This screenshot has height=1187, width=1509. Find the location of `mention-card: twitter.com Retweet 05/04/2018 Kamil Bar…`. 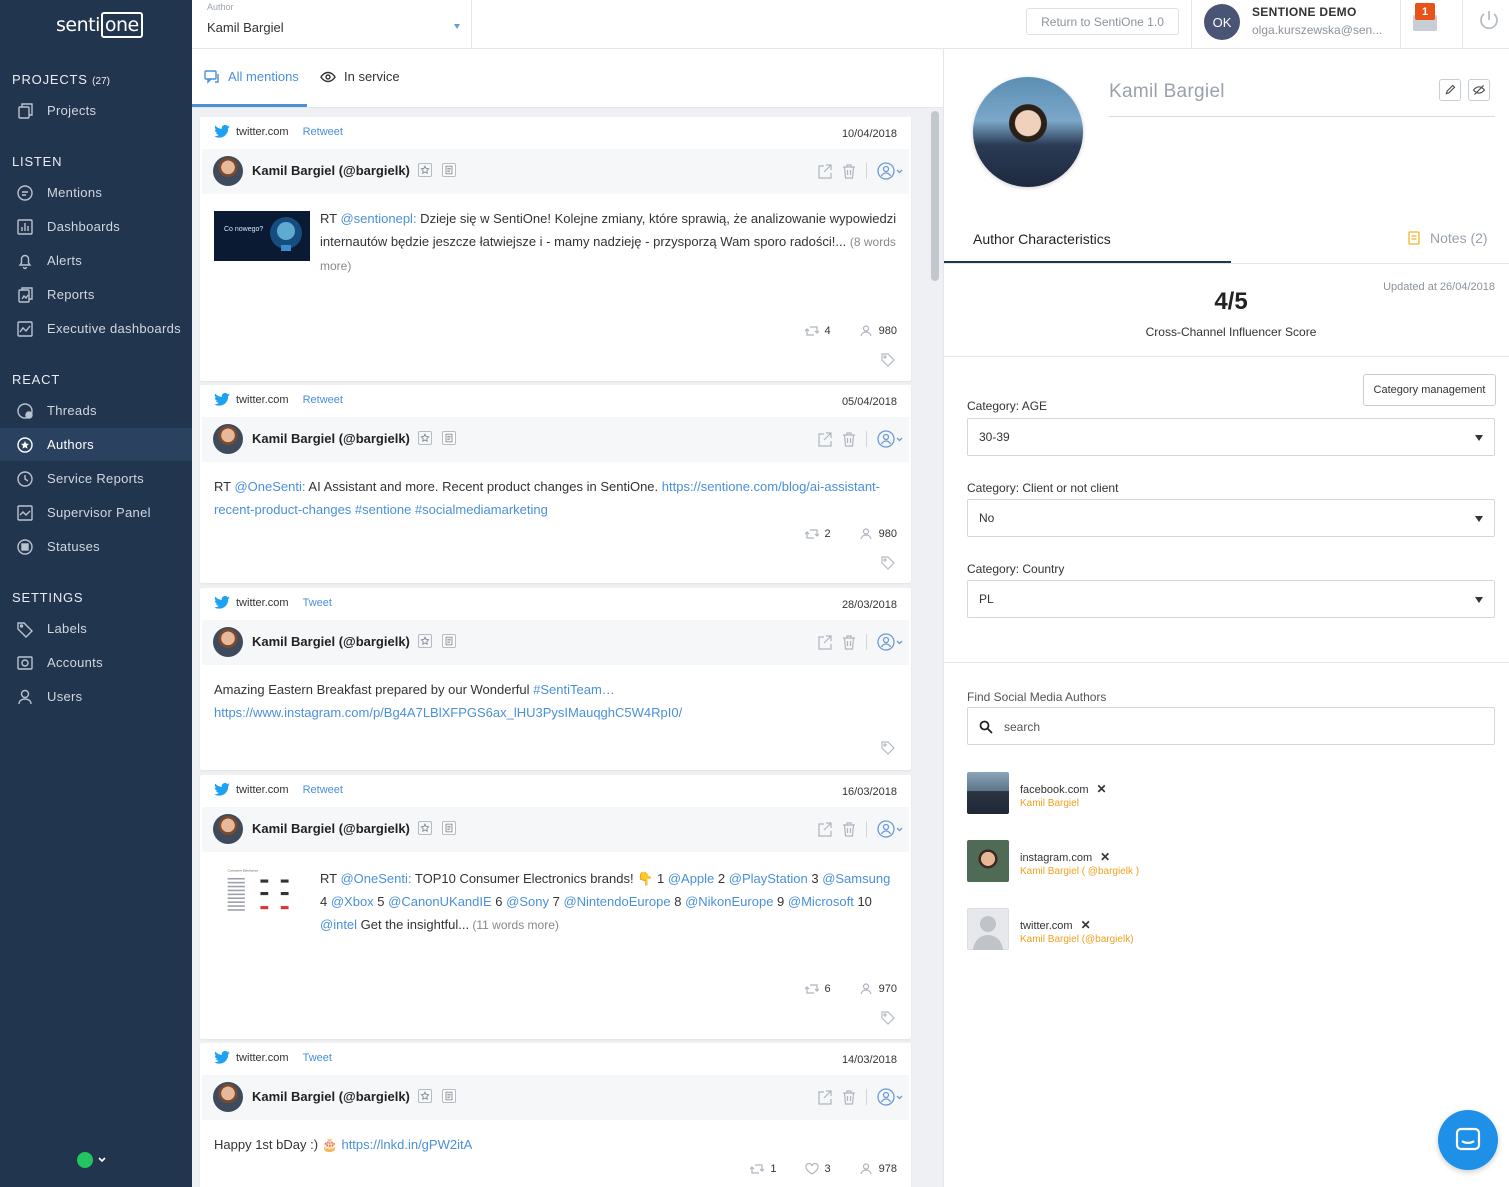

mention-card: twitter.com Retweet 05/04/2018 Kamil Bar… is located at coordinates (555, 484).